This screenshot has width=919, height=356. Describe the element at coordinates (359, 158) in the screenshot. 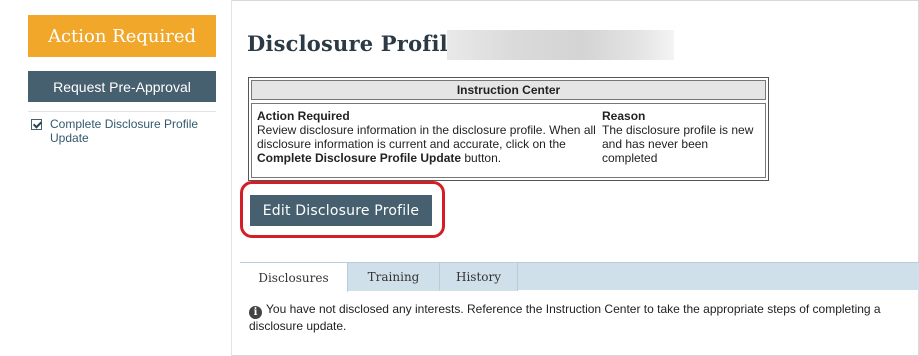

I see `action-text-bold: Complete Disclosure Profile Update` at that location.